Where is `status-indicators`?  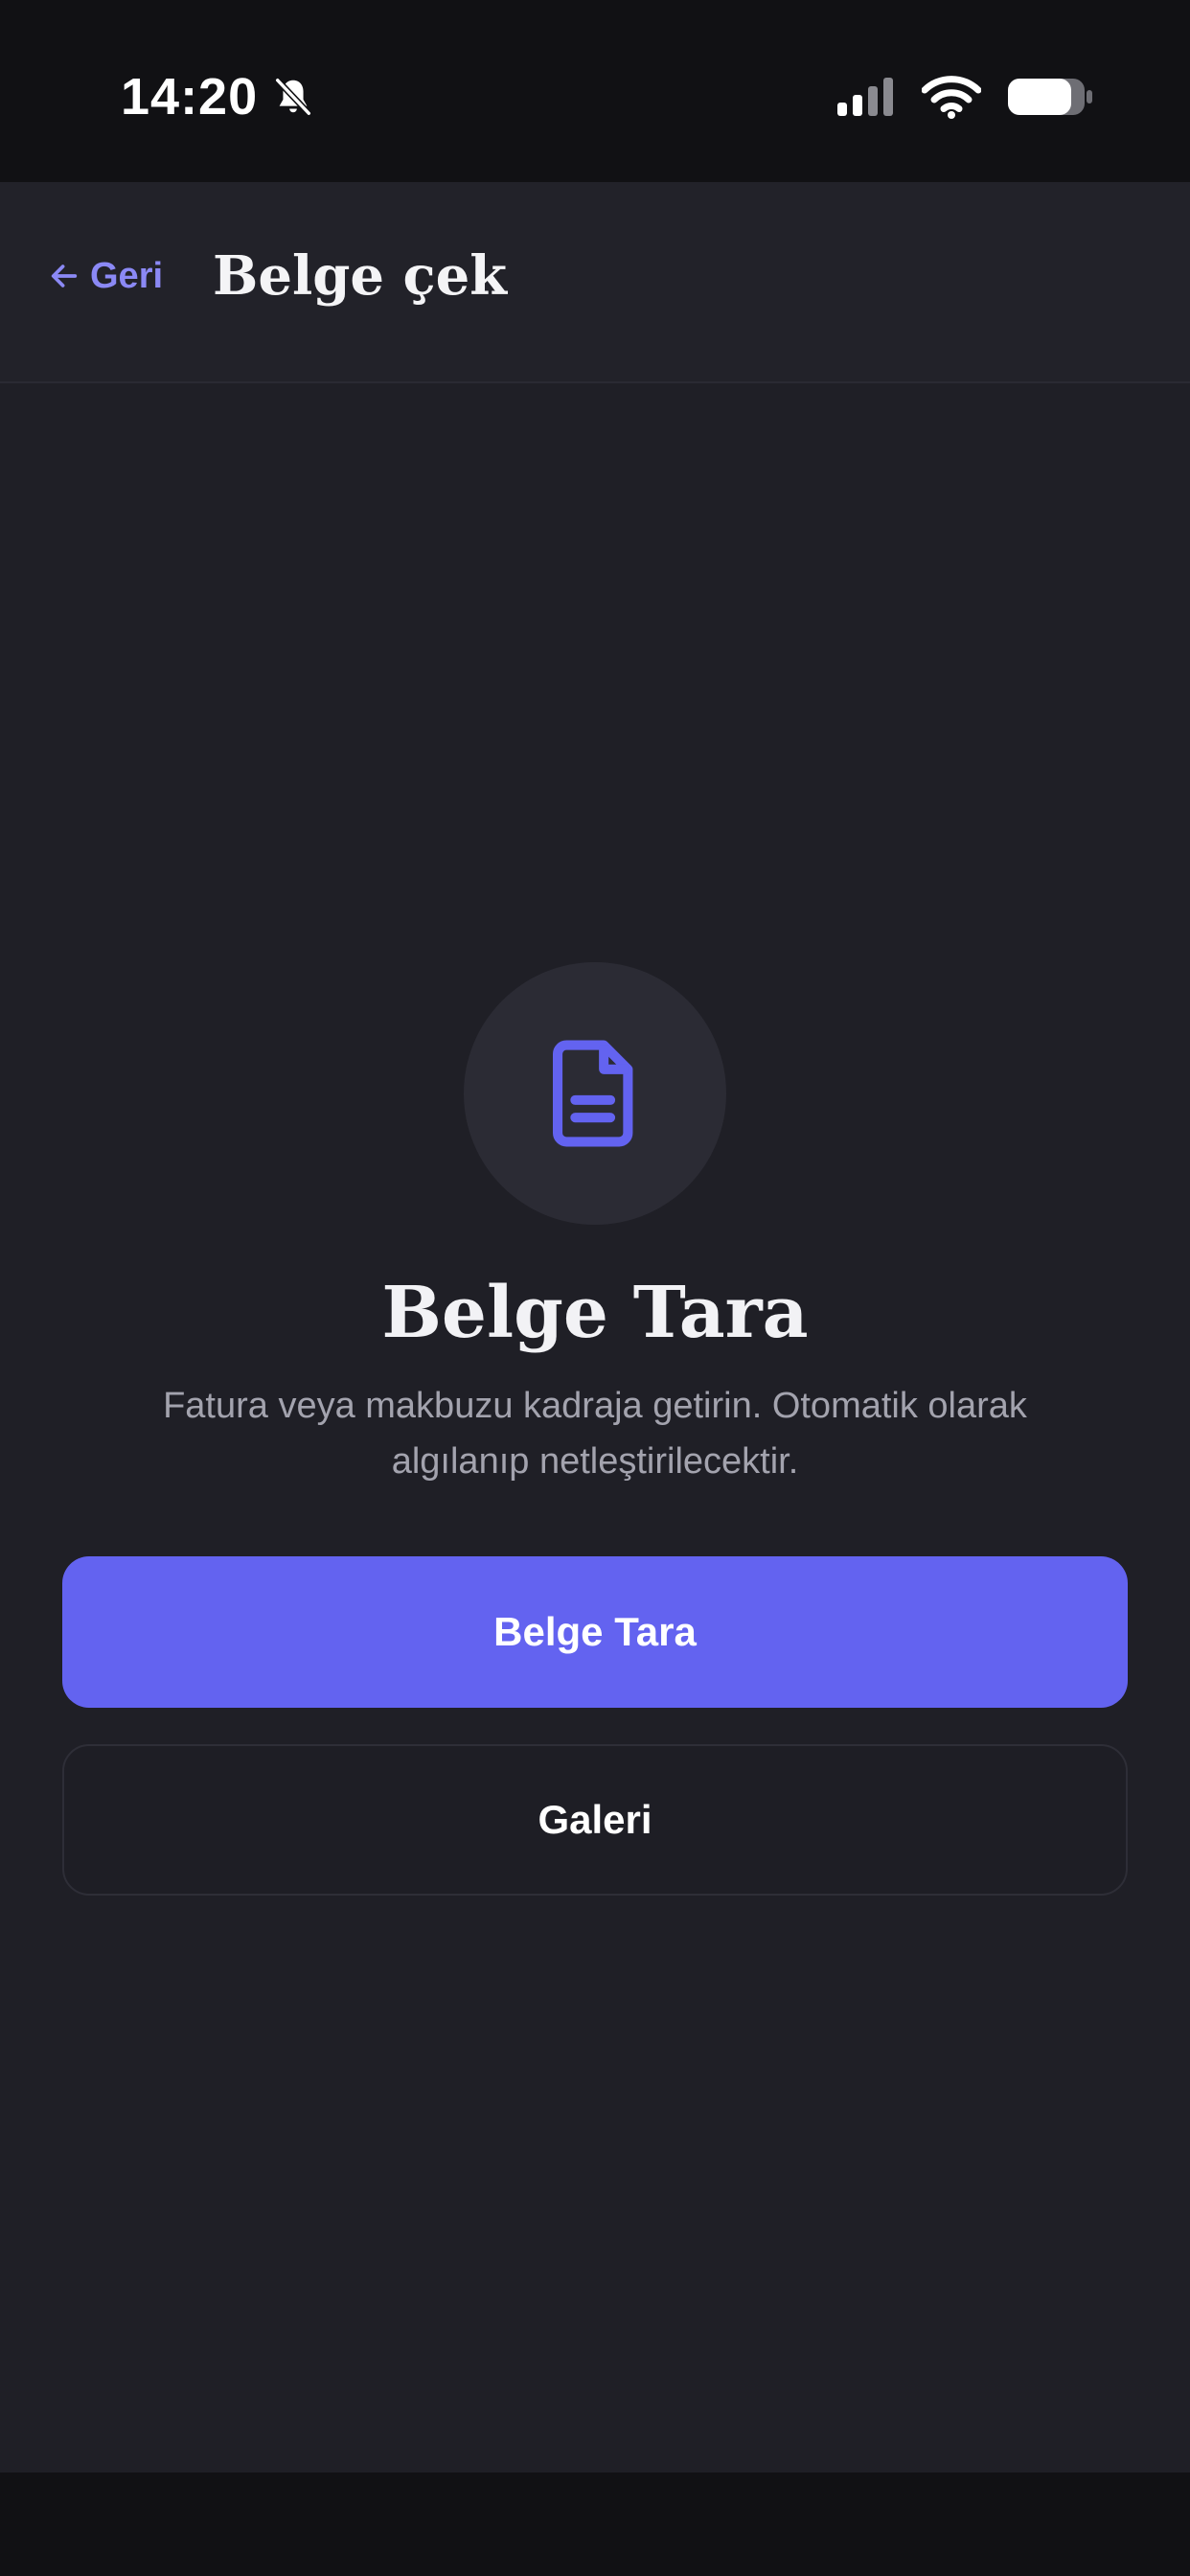 status-indicators is located at coordinates (965, 97).